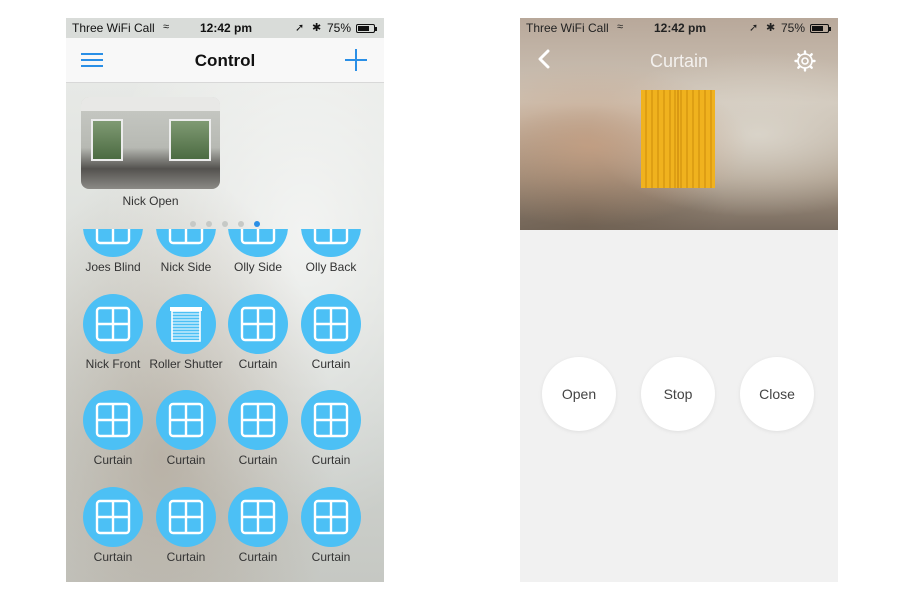 This screenshot has height=605, width=913. I want to click on stop-button: Stop, so click(678, 394).